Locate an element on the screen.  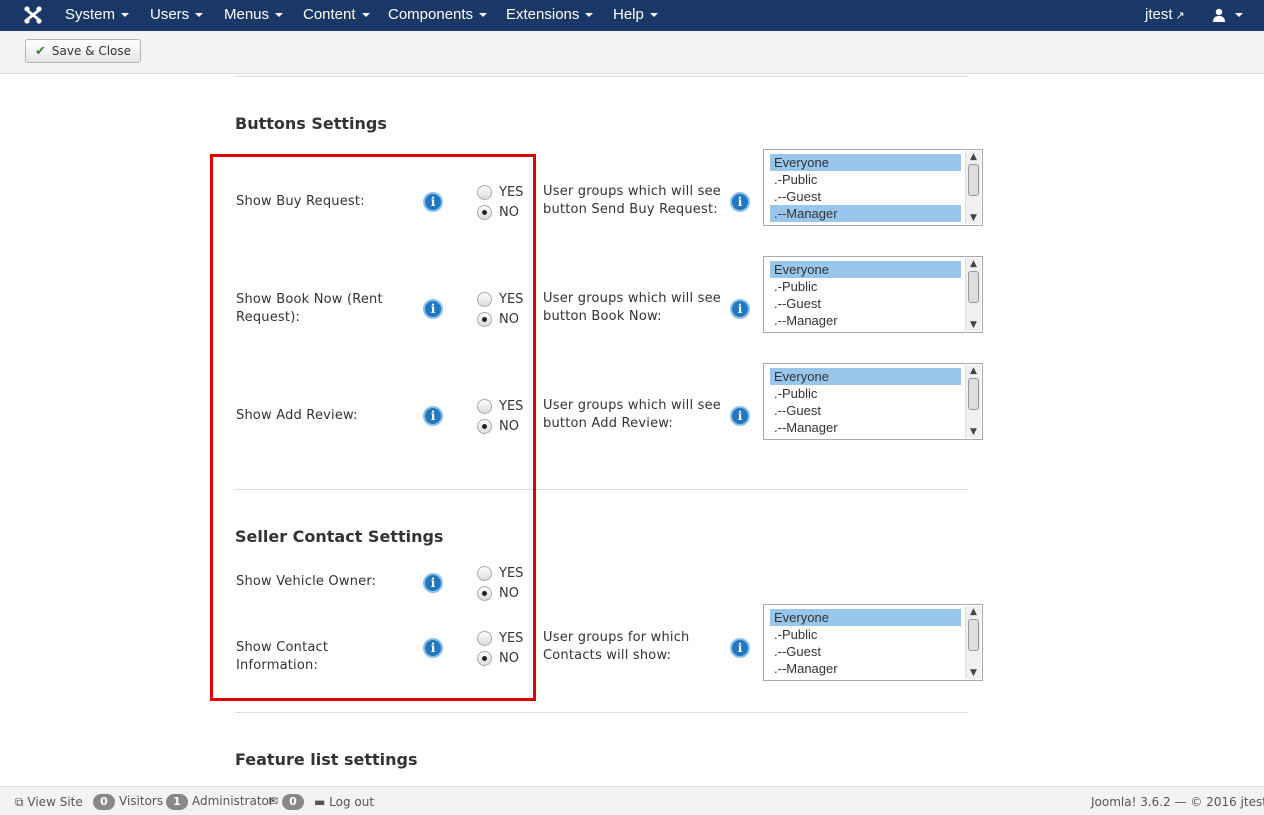
logout-link: ▬ Log out is located at coordinates (344, 802).